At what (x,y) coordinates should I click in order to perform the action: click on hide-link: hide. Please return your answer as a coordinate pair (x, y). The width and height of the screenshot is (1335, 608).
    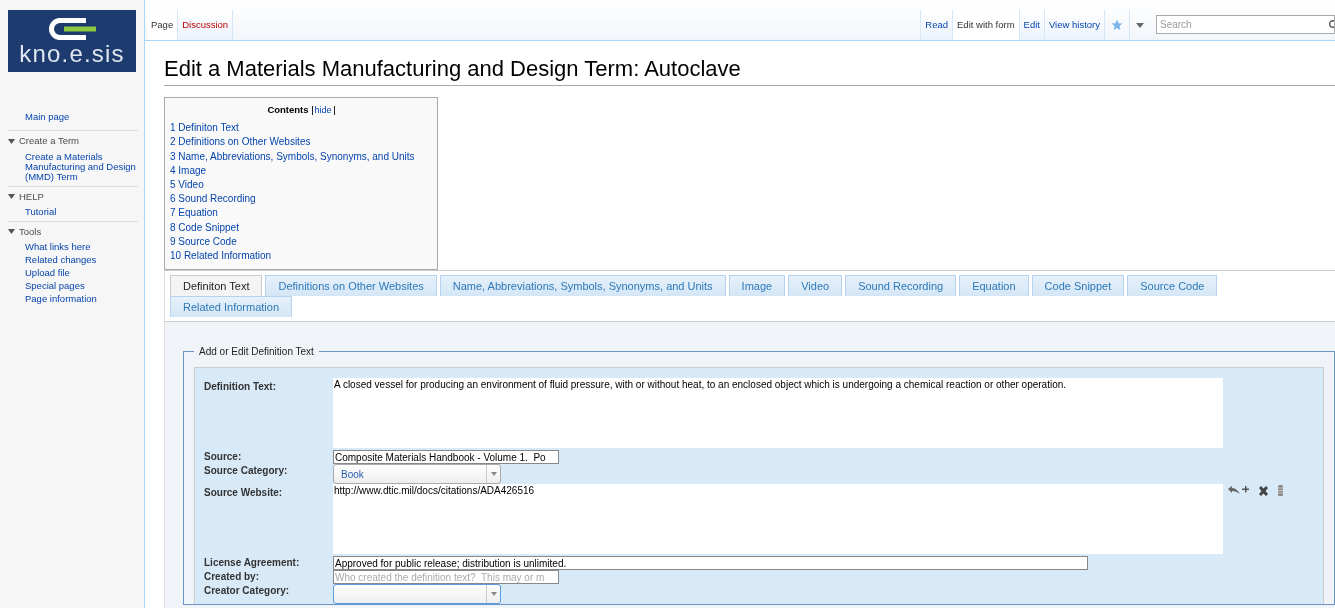
    Looking at the image, I should click on (323, 110).